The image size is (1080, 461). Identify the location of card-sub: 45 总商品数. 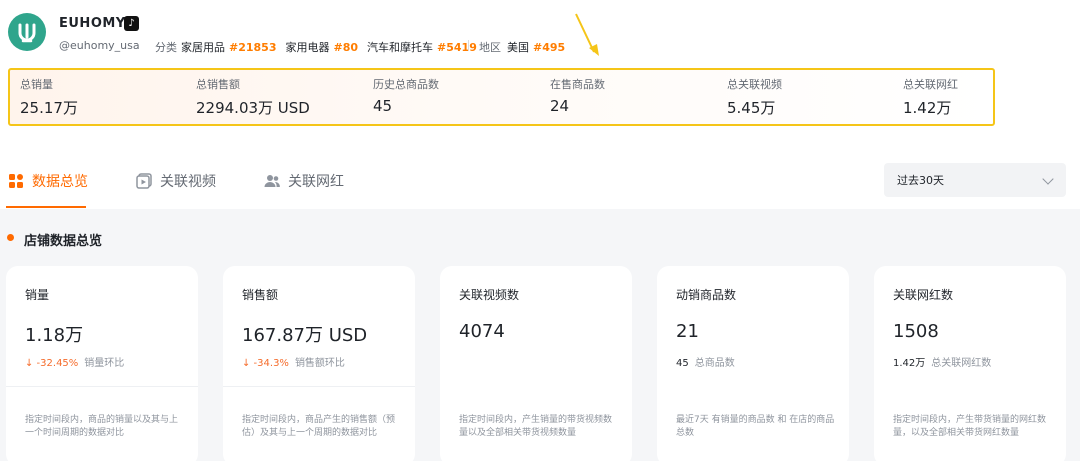
(705, 361).